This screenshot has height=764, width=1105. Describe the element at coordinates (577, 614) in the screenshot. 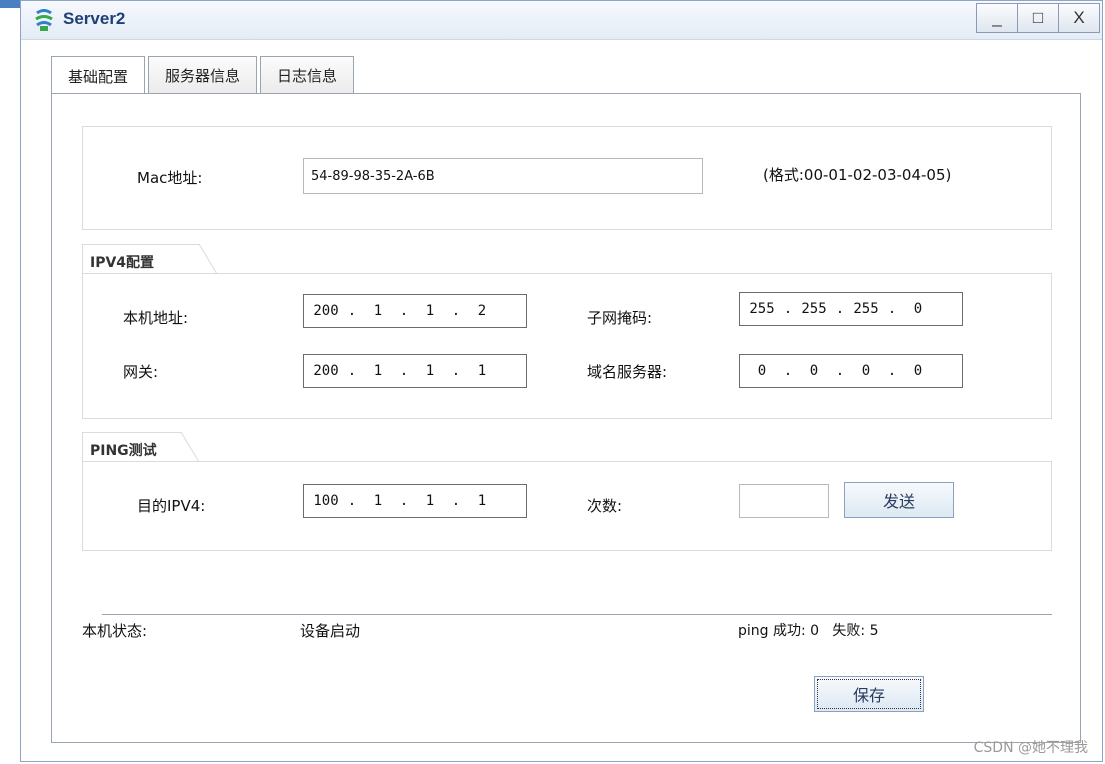

I see `status-divider` at that location.